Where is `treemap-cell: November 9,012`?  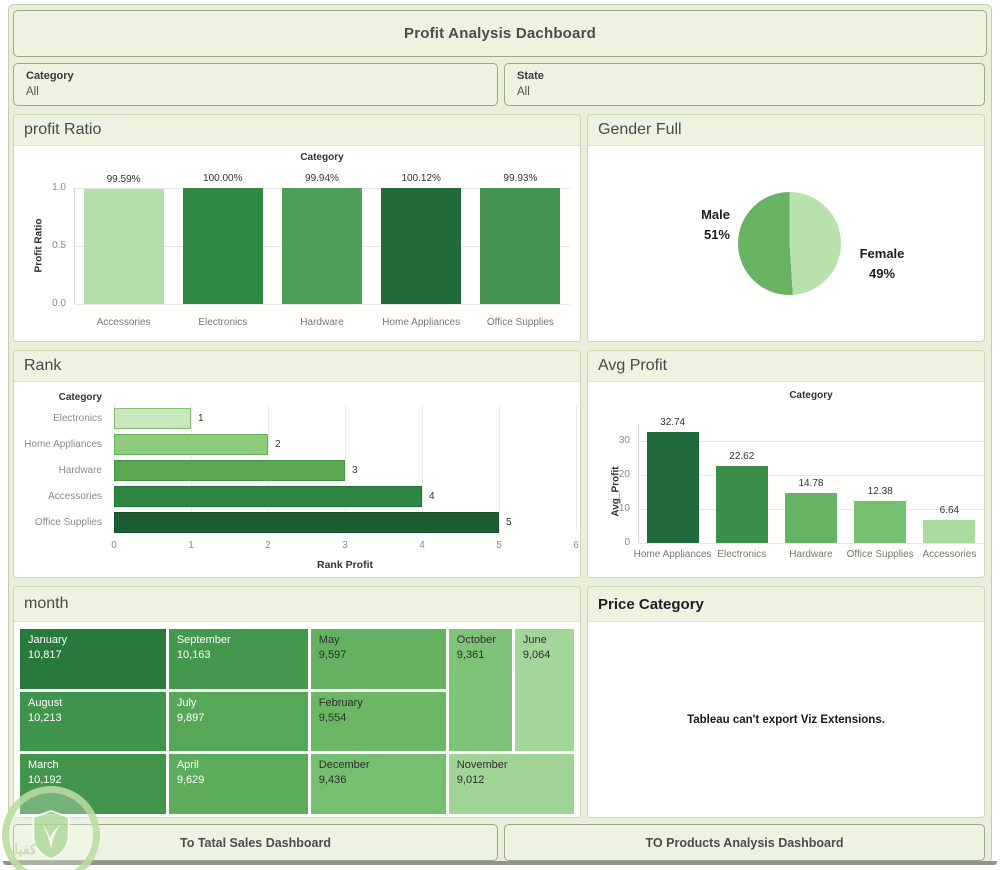 treemap-cell: November 9,012 is located at coordinates (511, 784).